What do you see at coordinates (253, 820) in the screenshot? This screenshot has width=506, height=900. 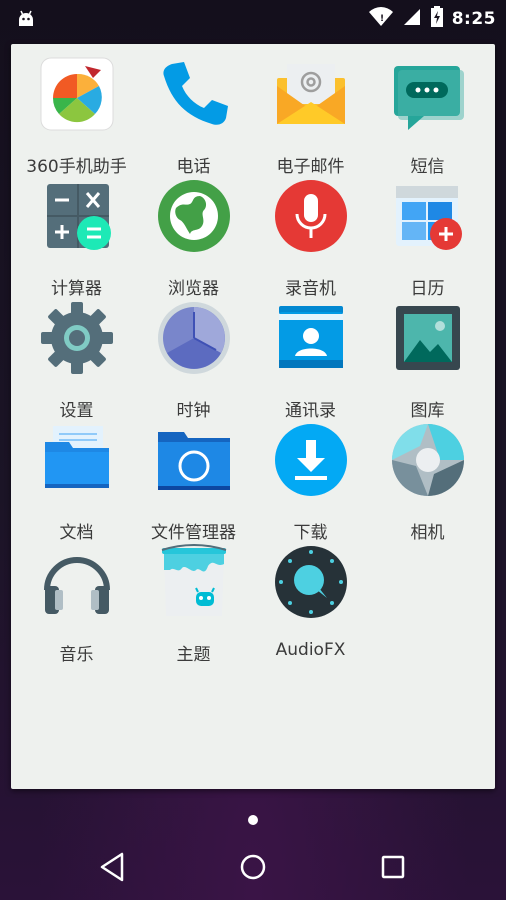 I see `page-indicator-dot` at bounding box center [253, 820].